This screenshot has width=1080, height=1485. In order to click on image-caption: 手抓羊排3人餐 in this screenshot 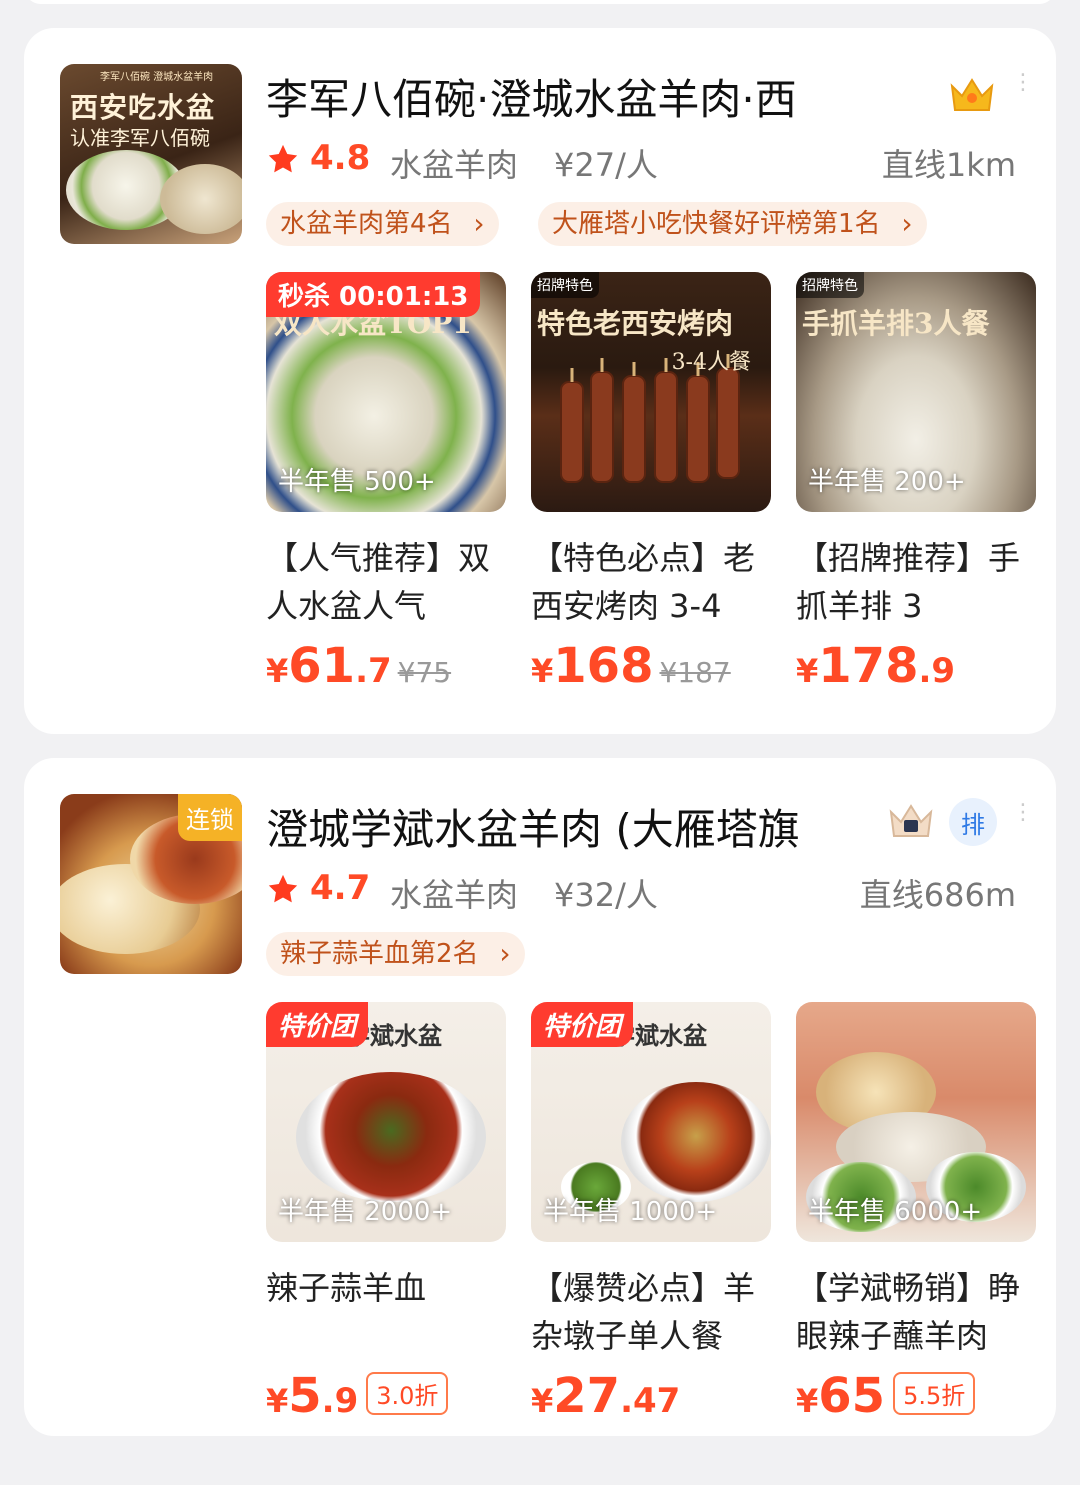, I will do `click(896, 323)`.